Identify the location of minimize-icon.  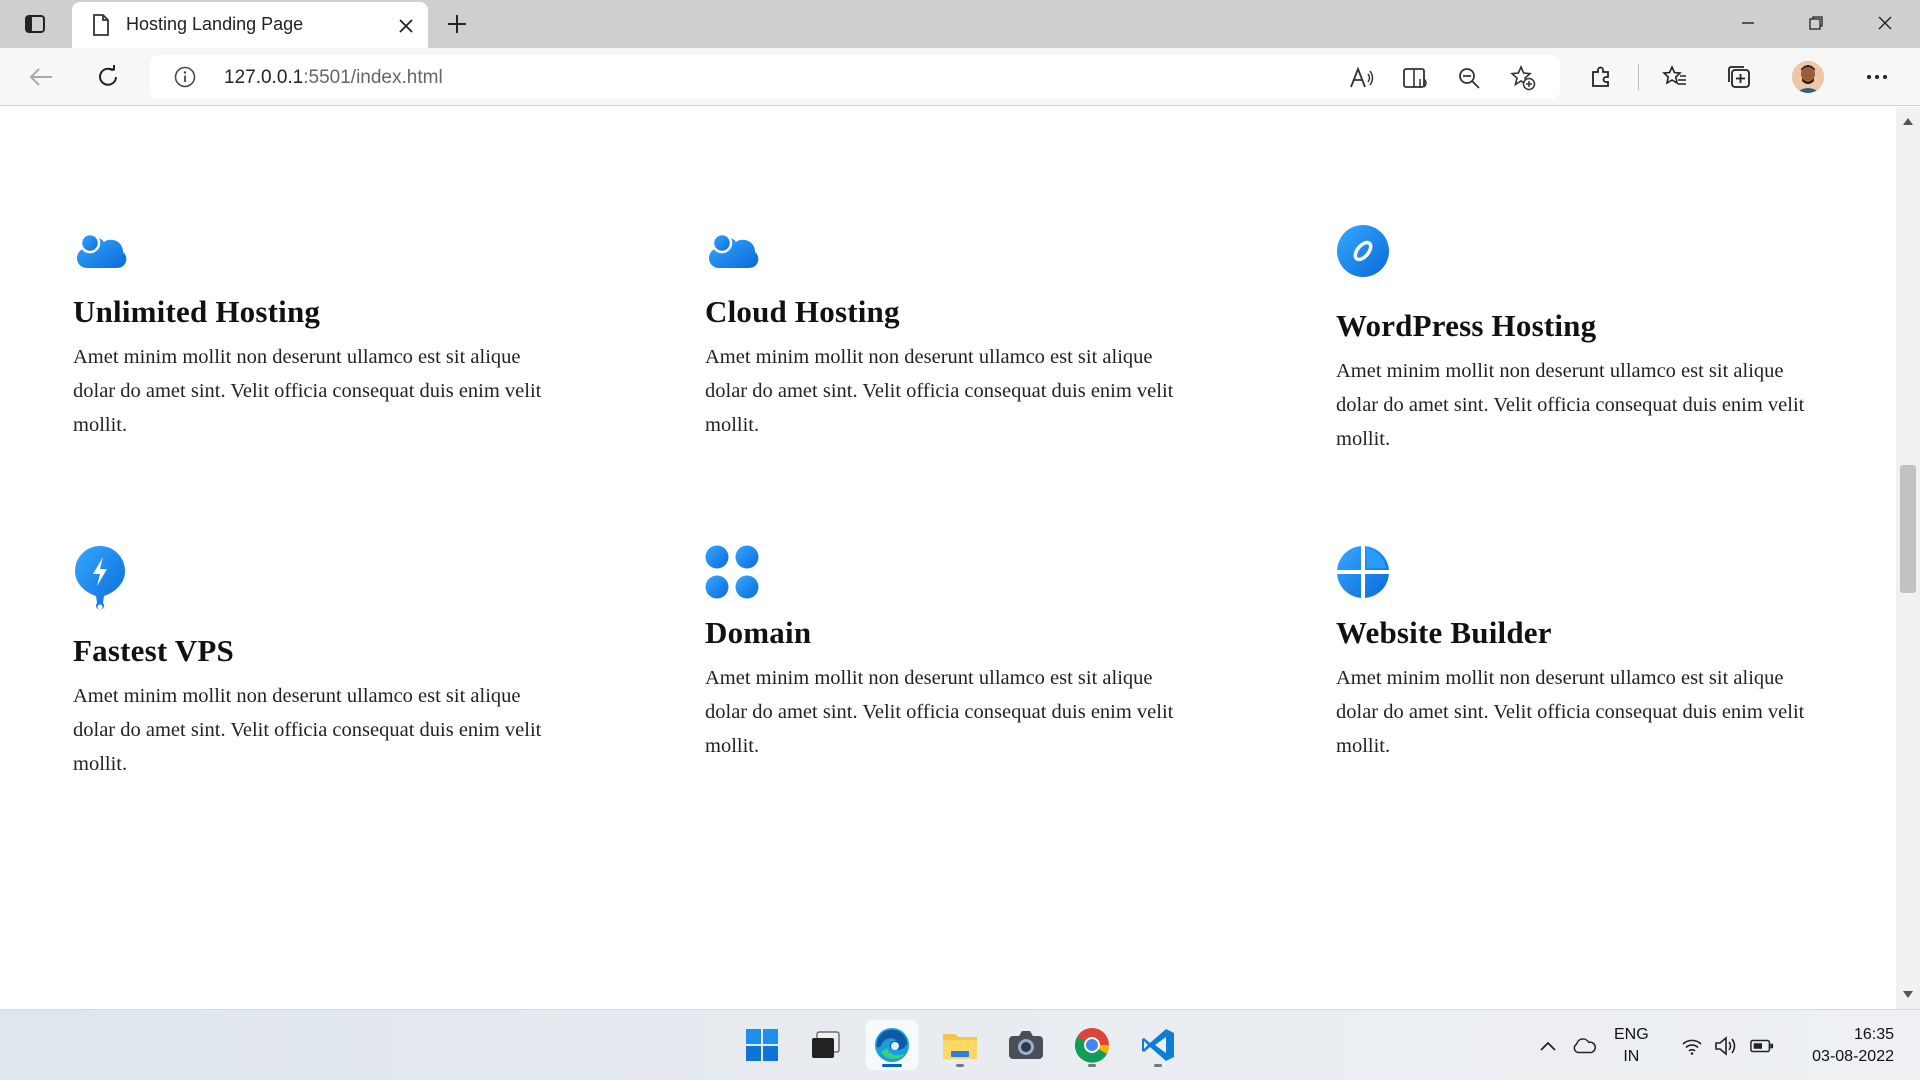
(1748, 23).